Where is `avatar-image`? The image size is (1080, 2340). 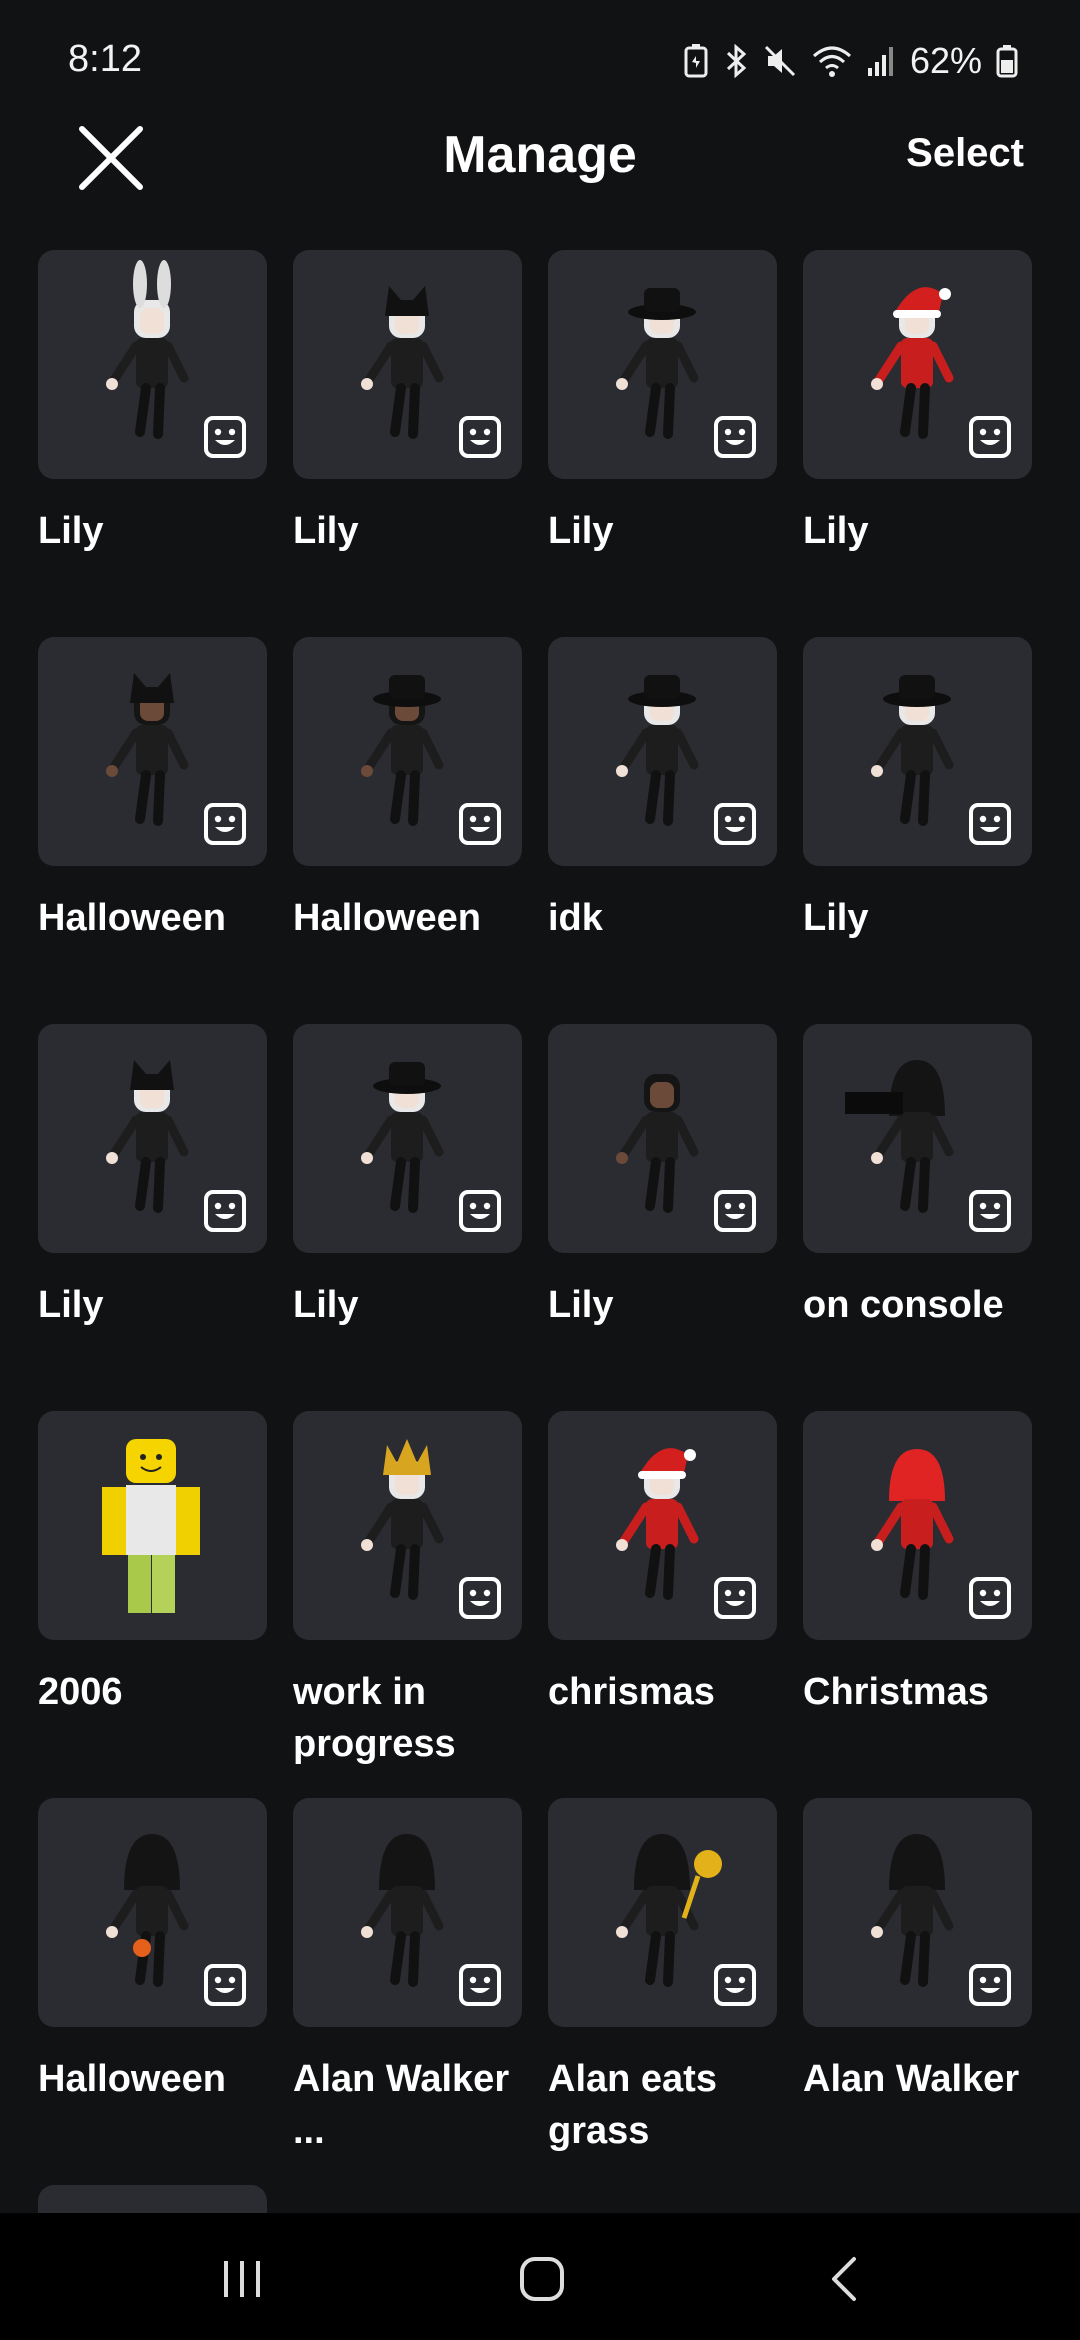 avatar-image is located at coordinates (151, 1526).